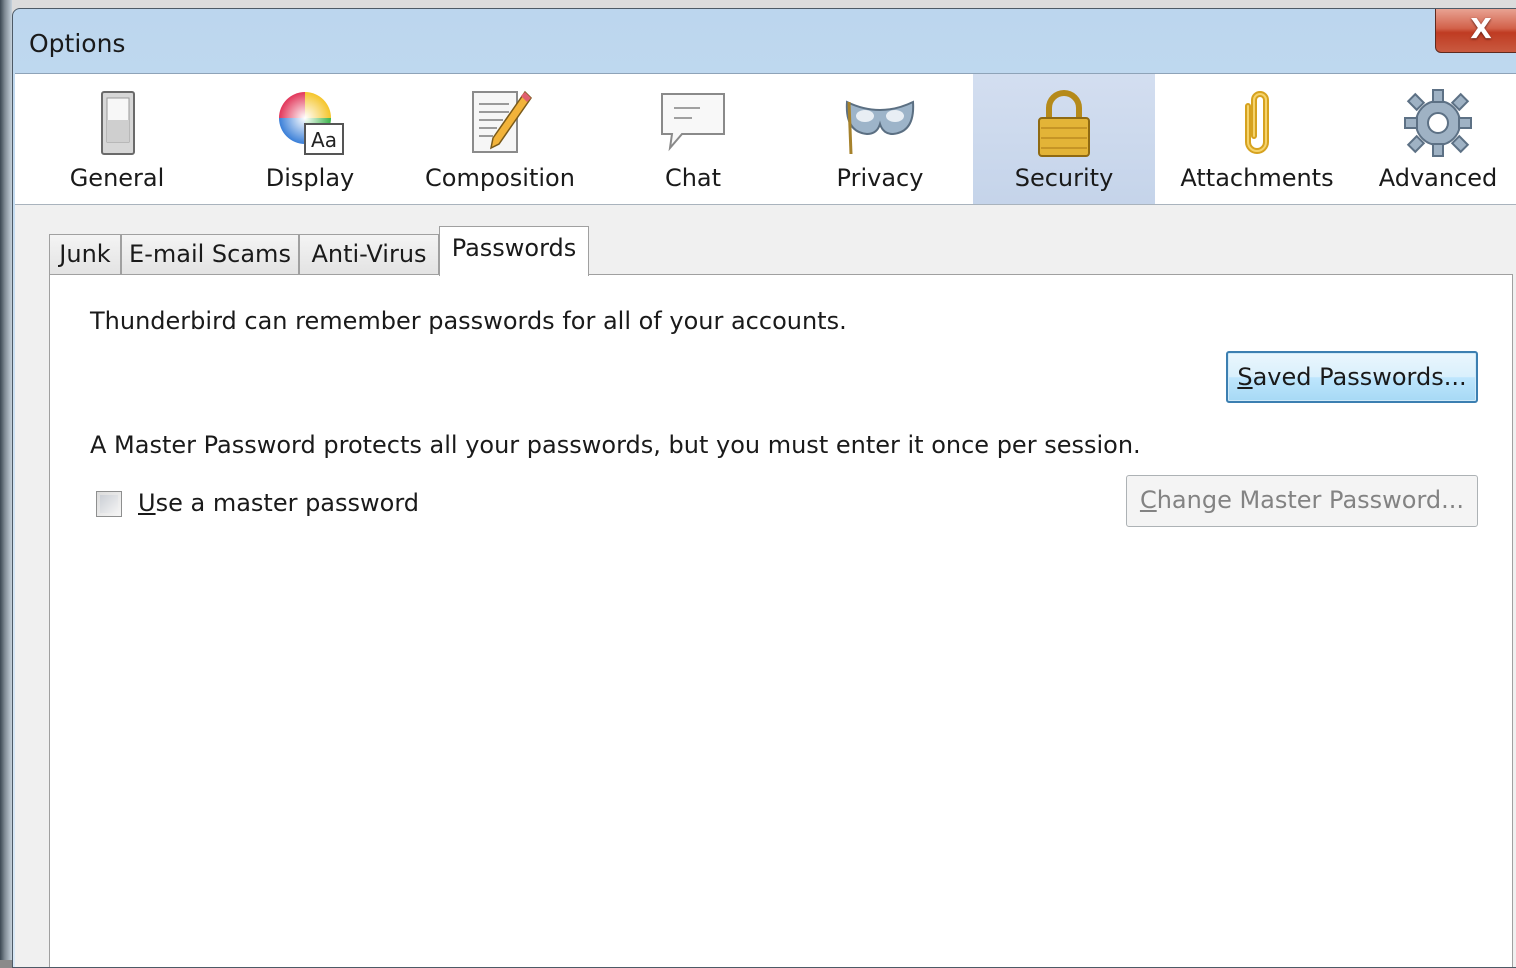 Image resolution: width=1516 pixels, height=968 pixels. Describe the element at coordinates (764, 42) in the screenshot. I see `title-bar: Options X` at that location.